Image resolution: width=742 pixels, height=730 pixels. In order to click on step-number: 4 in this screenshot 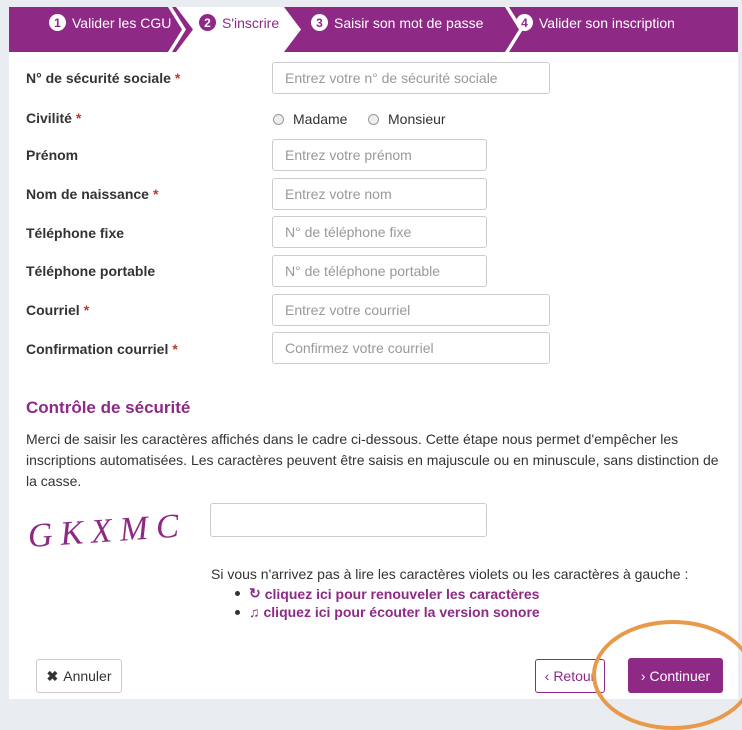, I will do `click(524, 22)`.